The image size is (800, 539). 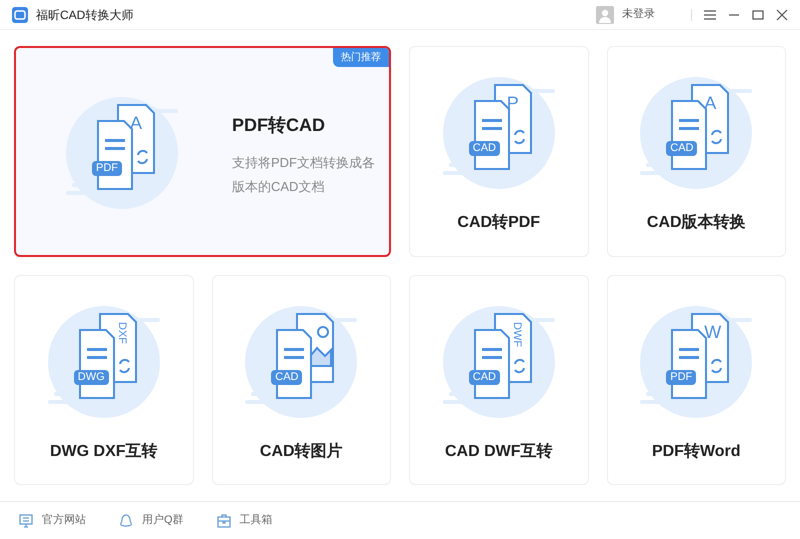 What do you see at coordinates (20, 14) in the screenshot?
I see `app-logo-icon` at bounding box center [20, 14].